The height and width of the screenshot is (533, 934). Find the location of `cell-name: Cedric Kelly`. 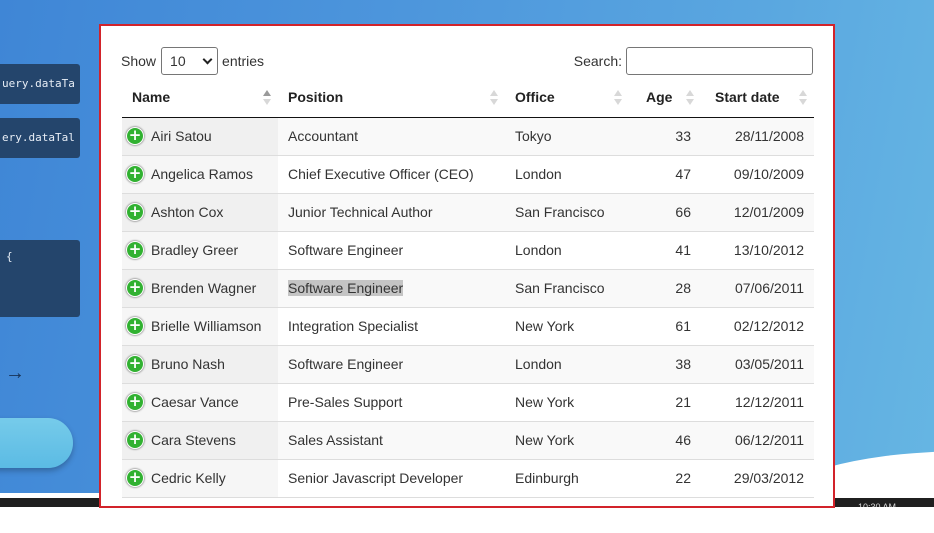

cell-name: Cedric Kelly is located at coordinates (188, 478).